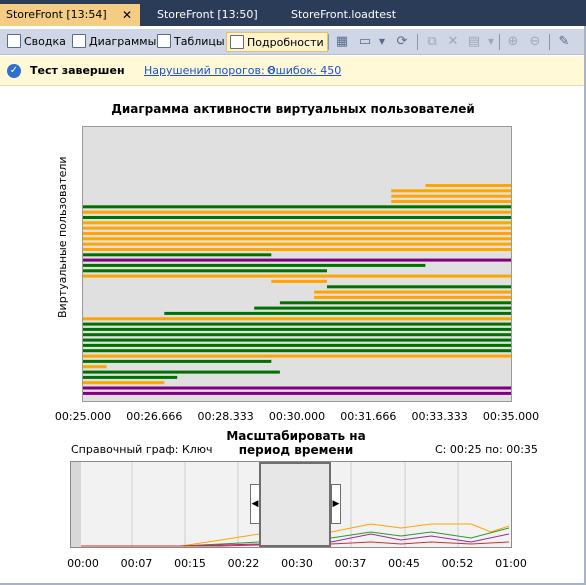 This screenshot has height=585, width=586. I want to click on overview-tick-label: 01:00, so click(511, 563).